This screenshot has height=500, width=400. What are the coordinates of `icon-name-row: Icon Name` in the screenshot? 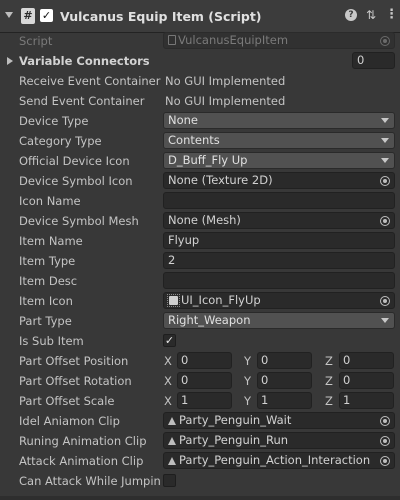 It's located at (200, 201).